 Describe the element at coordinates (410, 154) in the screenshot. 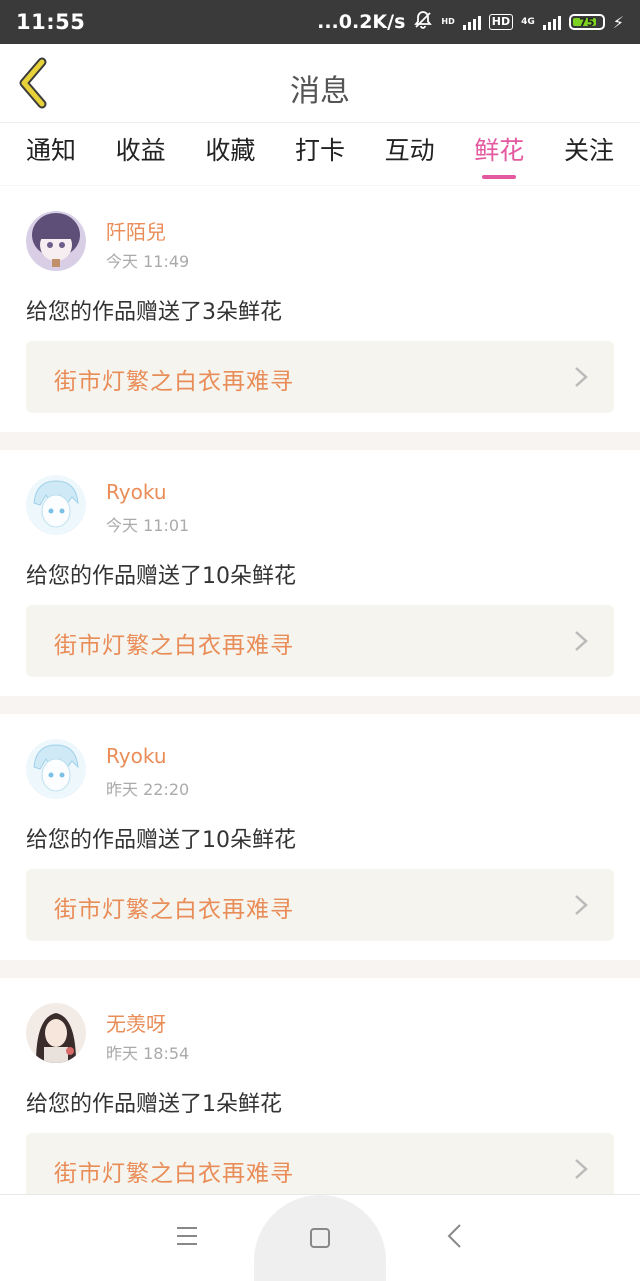

I see `tab-interaction: 互动` at that location.